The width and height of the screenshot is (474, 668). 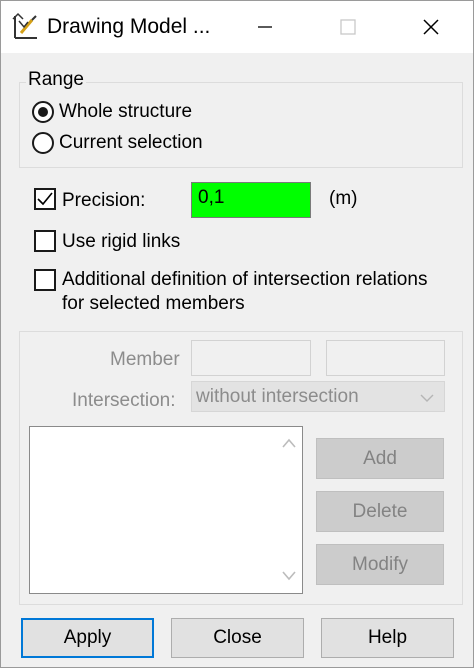 I want to click on range-group-label: Range, so click(x=56, y=80).